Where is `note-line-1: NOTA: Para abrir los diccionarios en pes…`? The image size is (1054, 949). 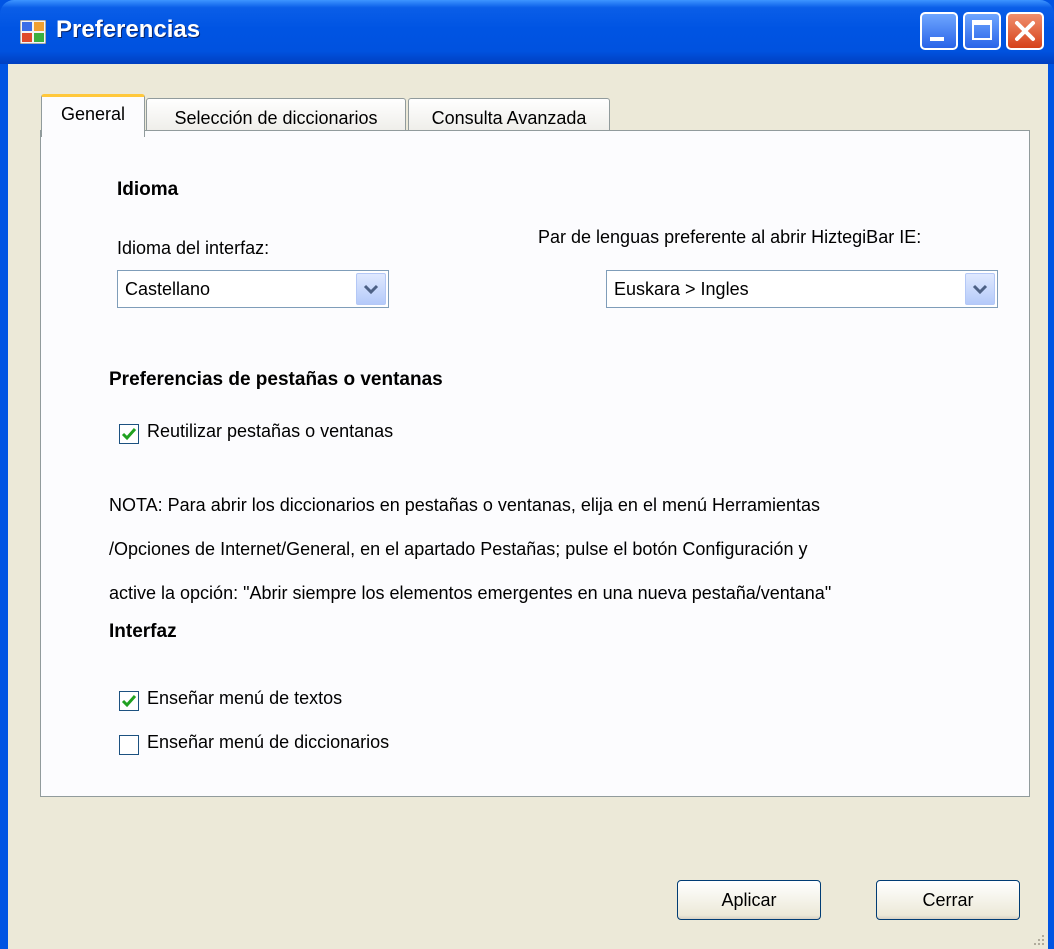
note-line-1: NOTA: Para abrir los diccionarios en pes… is located at coordinates (465, 505).